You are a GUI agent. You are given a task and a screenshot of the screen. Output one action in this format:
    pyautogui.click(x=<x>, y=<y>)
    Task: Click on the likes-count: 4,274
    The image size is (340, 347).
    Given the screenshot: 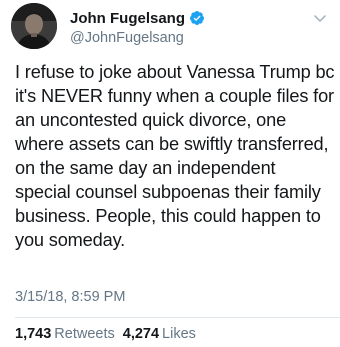 What is the action you would take?
    pyautogui.click(x=141, y=334)
    